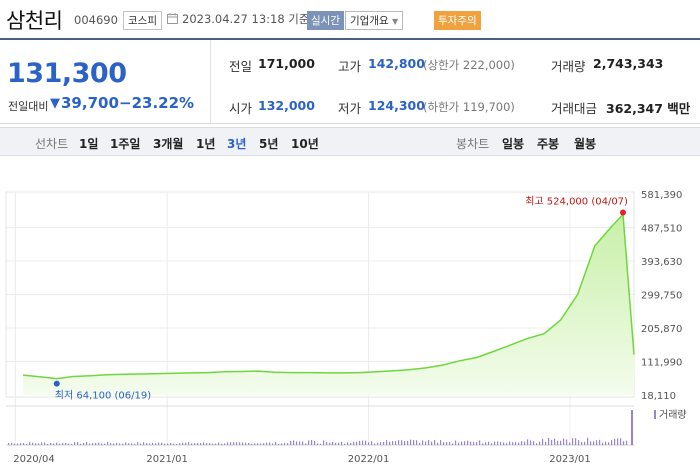 The height and width of the screenshot is (469, 700). What do you see at coordinates (125, 143) in the screenshot?
I see `tab-1w: 1주일` at bounding box center [125, 143].